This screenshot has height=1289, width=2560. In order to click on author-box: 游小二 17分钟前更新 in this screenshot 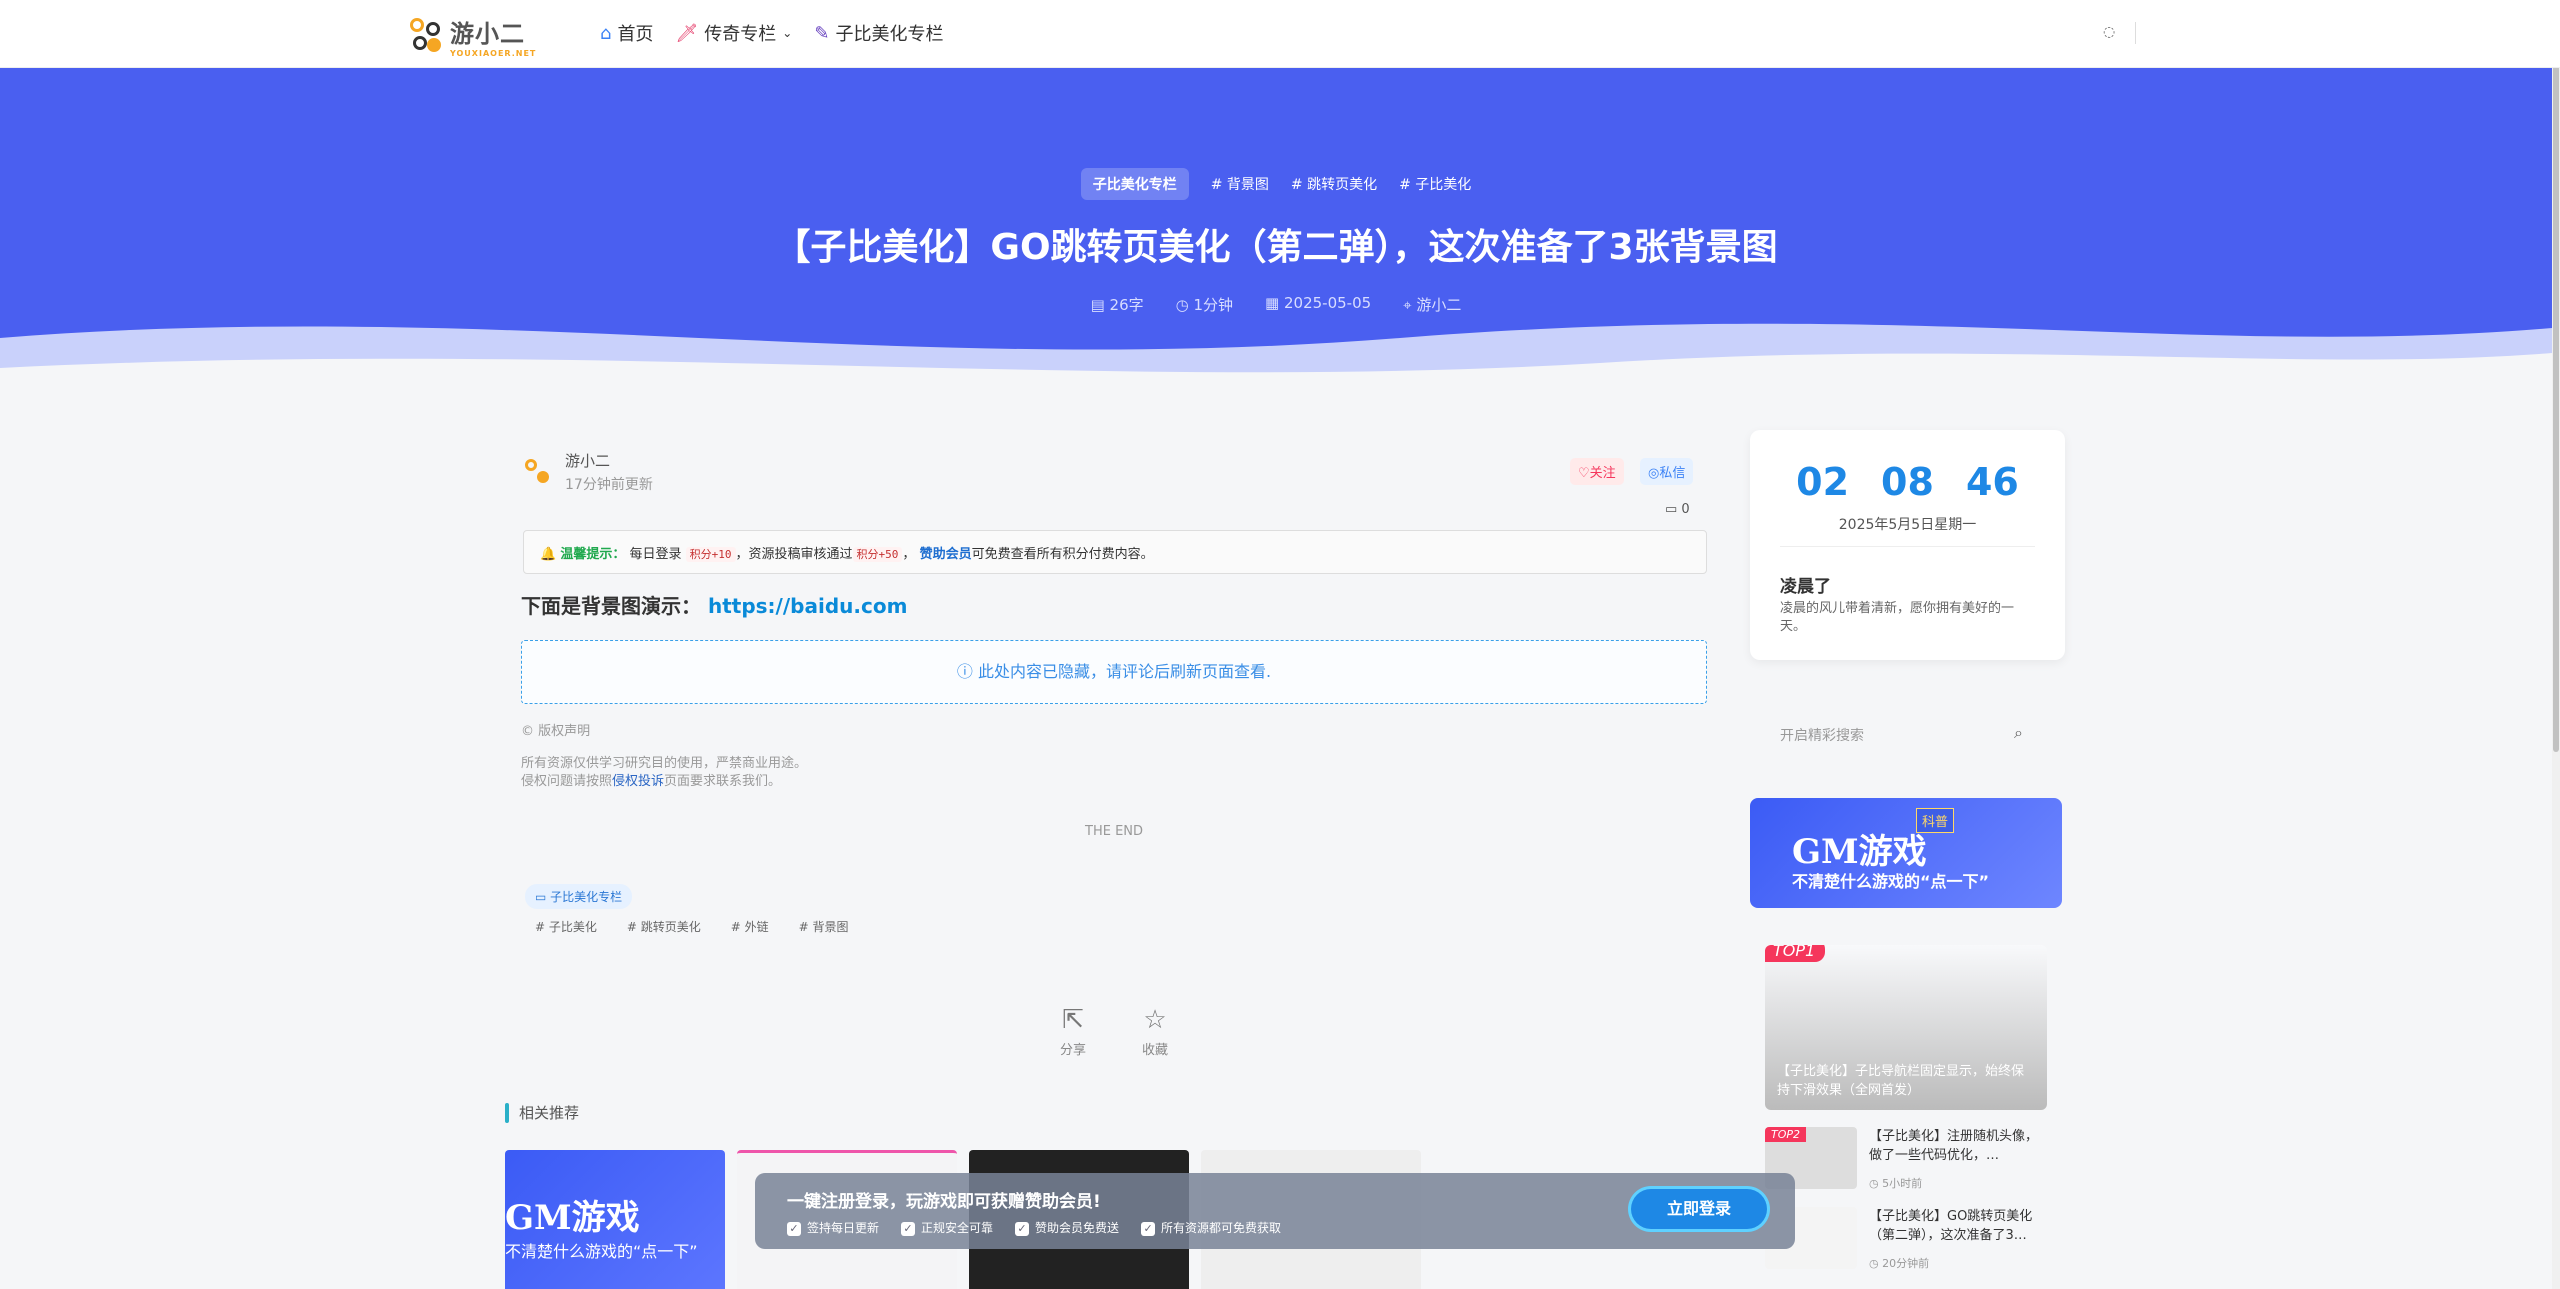, I will do `click(588, 472)`.